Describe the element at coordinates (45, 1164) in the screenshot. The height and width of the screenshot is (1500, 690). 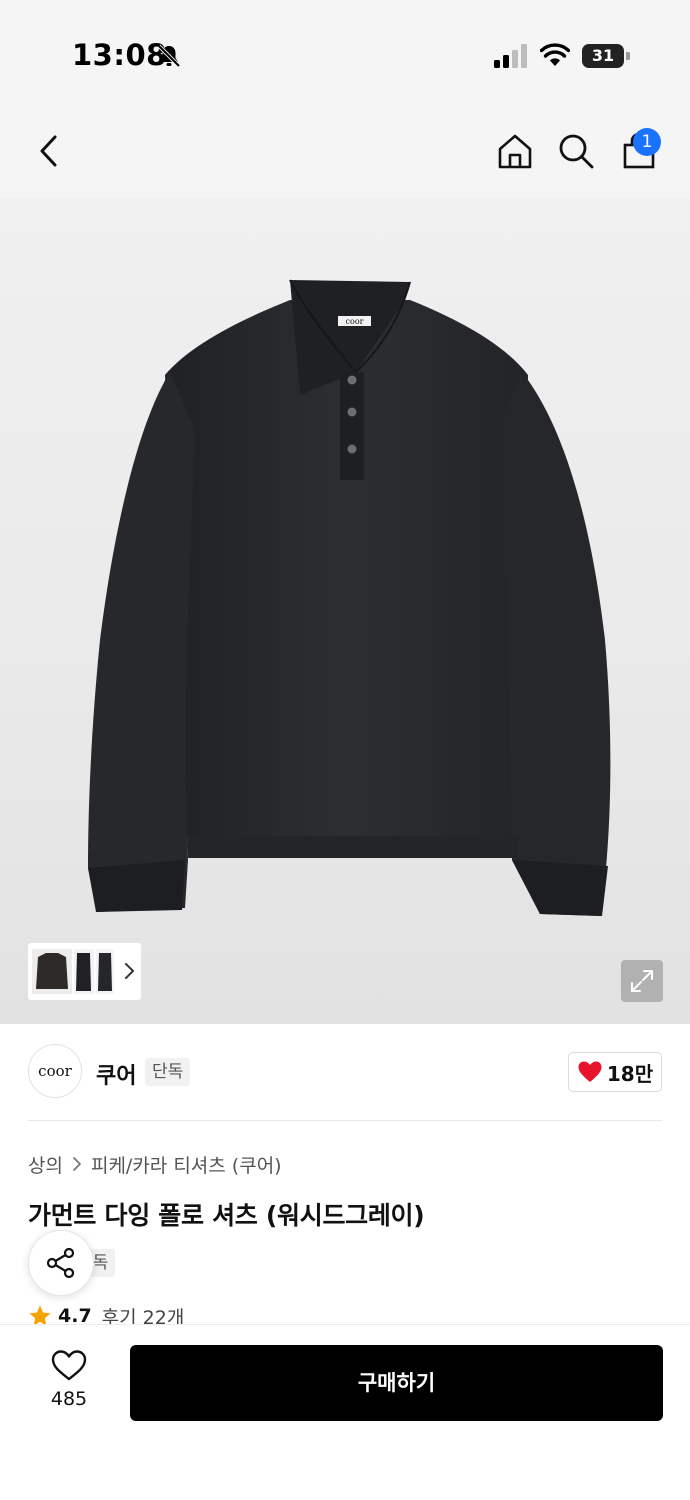
I see `breadcrumb-item-category: 상의` at that location.